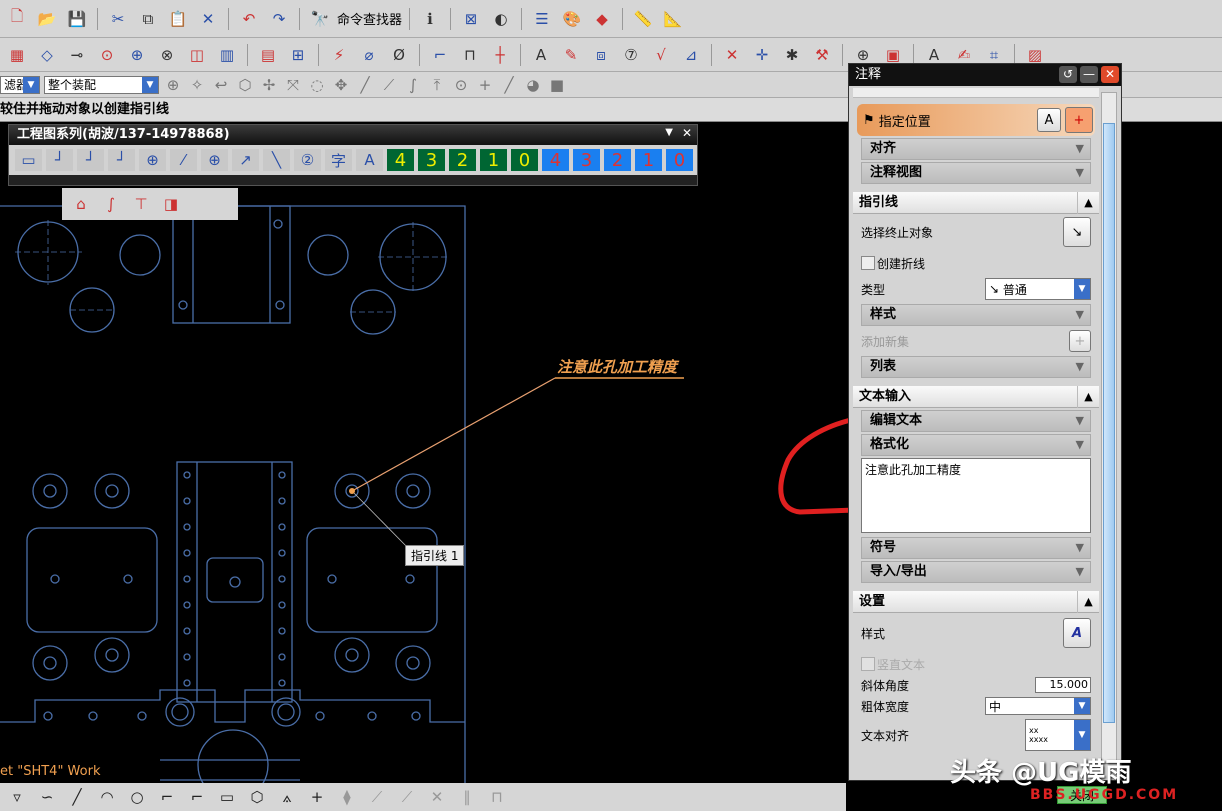 The width and height of the screenshot is (1222, 811). What do you see at coordinates (673, 19) in the screenshot?
I see `angle-measure-button: 📐` at bounding box center [673, 19].